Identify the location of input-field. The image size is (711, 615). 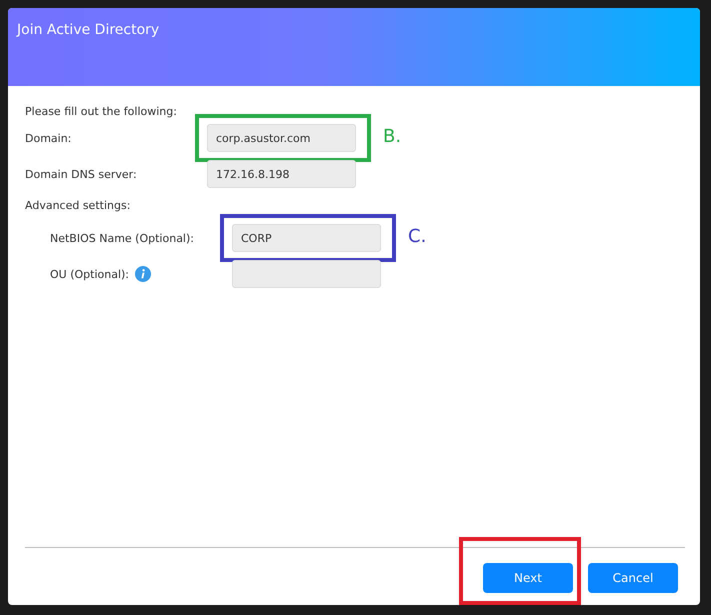
(306, 274).